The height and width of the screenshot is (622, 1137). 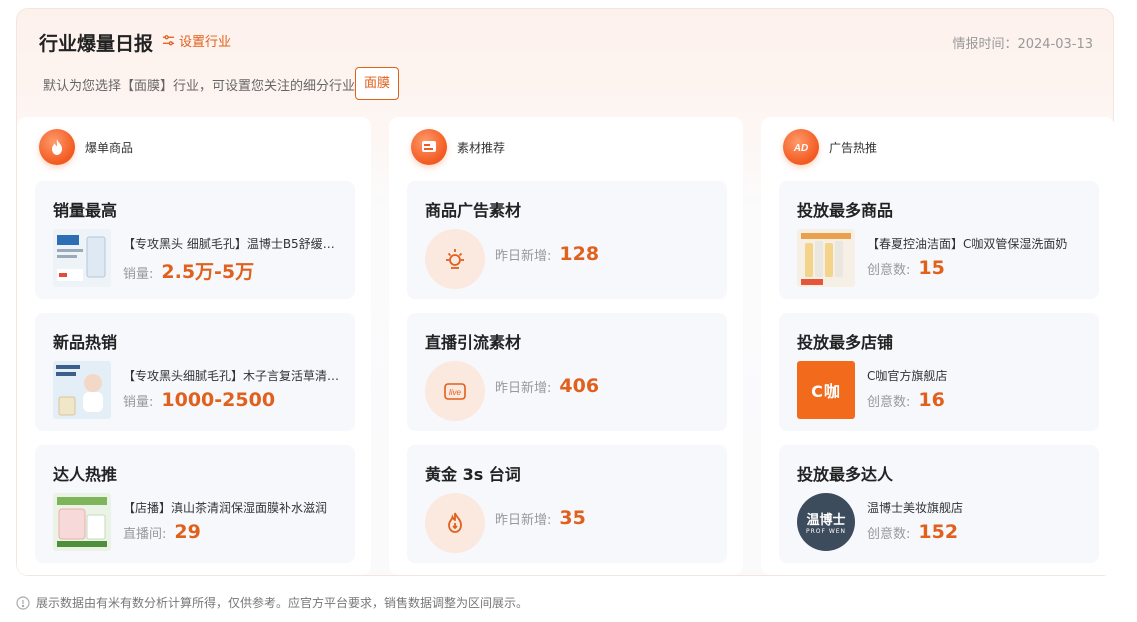 I want to click on card-live-material: 直播引流素材 live 昨日新增: 406, so click(x=567, y=372).